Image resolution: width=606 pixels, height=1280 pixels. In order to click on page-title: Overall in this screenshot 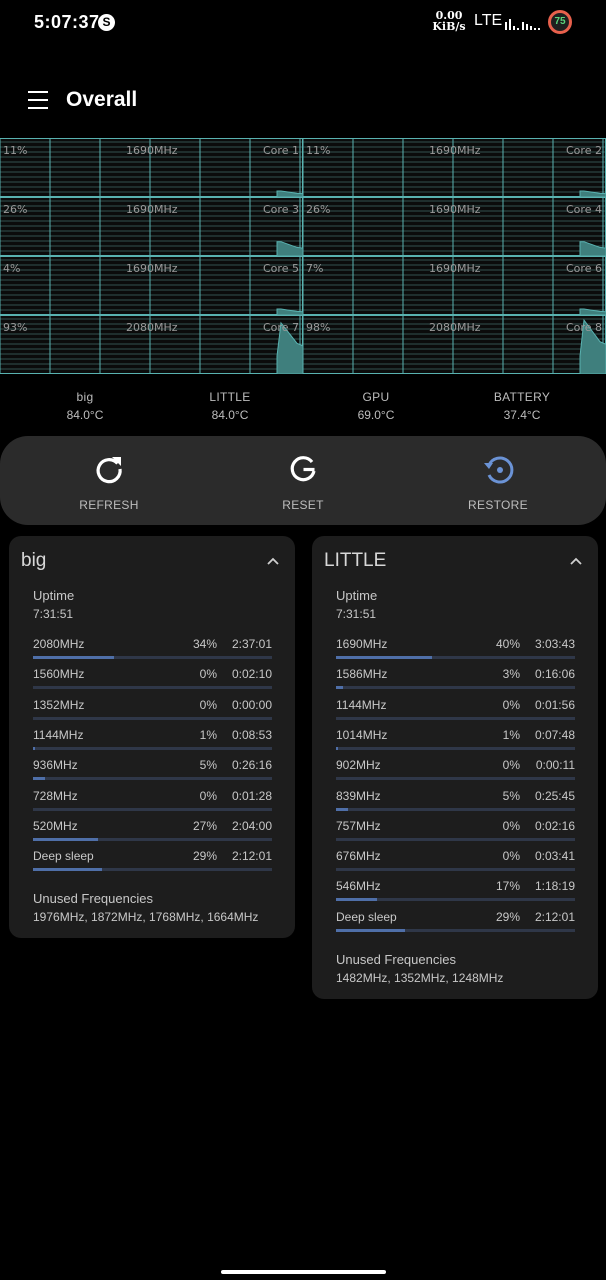, I will do `click(102, 99)`.